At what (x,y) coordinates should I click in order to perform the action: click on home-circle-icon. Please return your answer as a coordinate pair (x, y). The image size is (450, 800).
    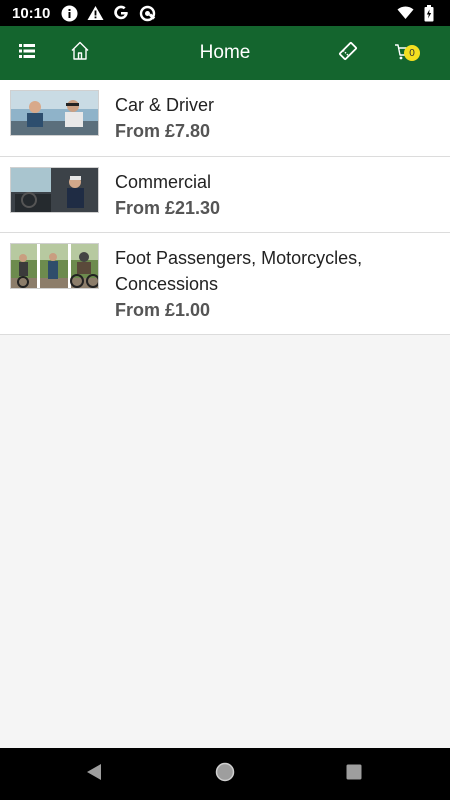
    Looking at the image, I should click on (225, 774).